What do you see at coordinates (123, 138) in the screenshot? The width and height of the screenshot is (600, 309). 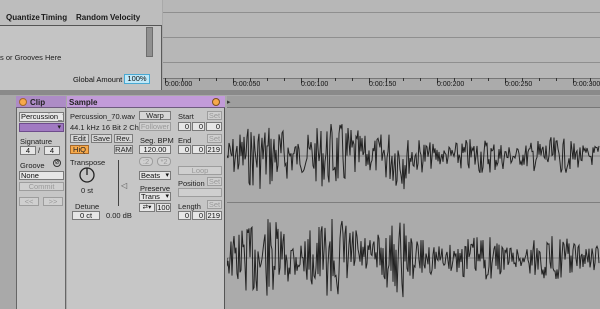 I see `reverse-button: Rev.` at bounding box center [123, 138].